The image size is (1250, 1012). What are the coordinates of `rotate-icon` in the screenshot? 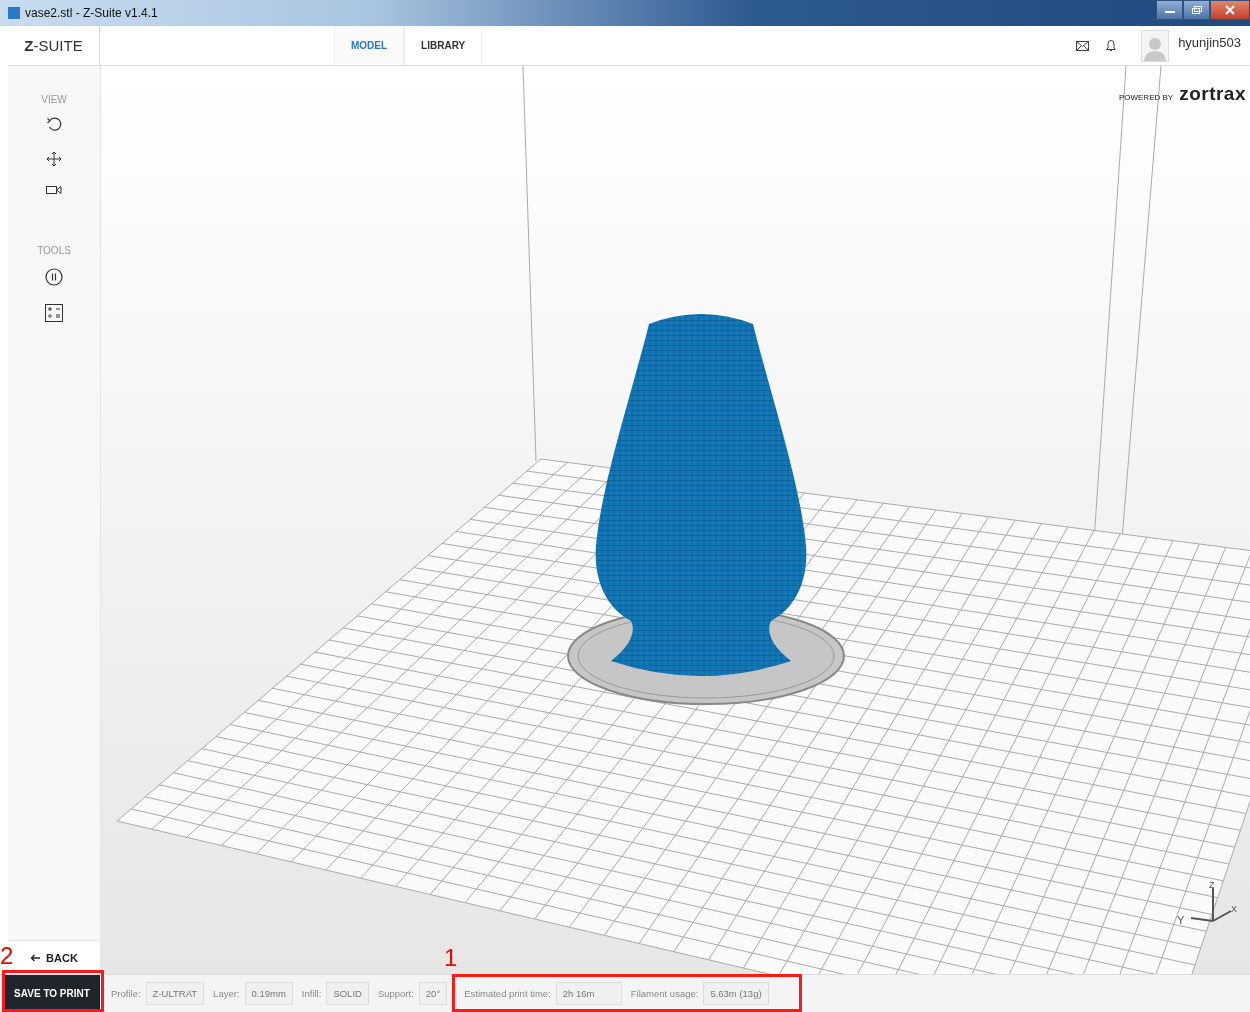 It's located at (54, 125).